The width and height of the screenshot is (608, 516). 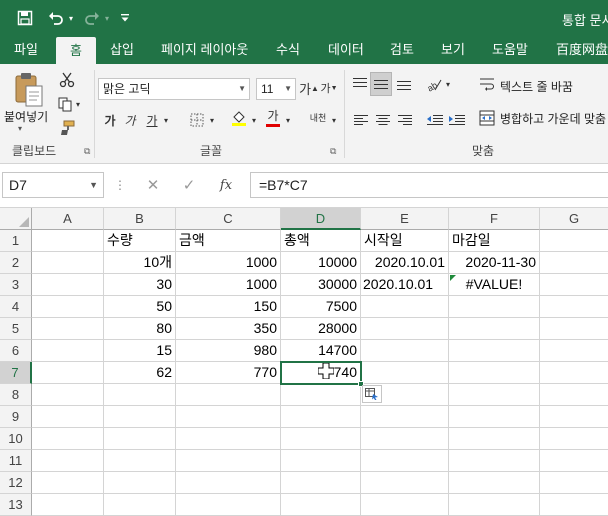 What do you see at coordinates (309, 88) in the screenshot?
I see `grow-font-button: 가 ▲` at bounding box center [309, 88].